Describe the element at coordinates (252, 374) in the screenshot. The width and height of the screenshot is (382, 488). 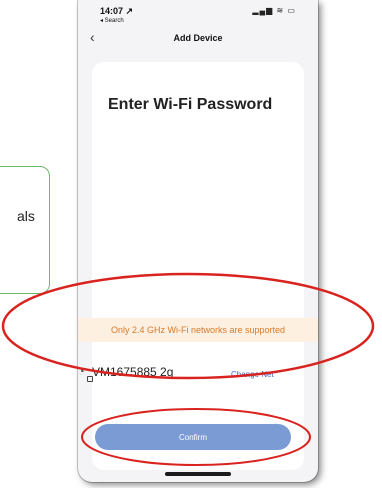
I see `change-network-link: Change Net` at that location.